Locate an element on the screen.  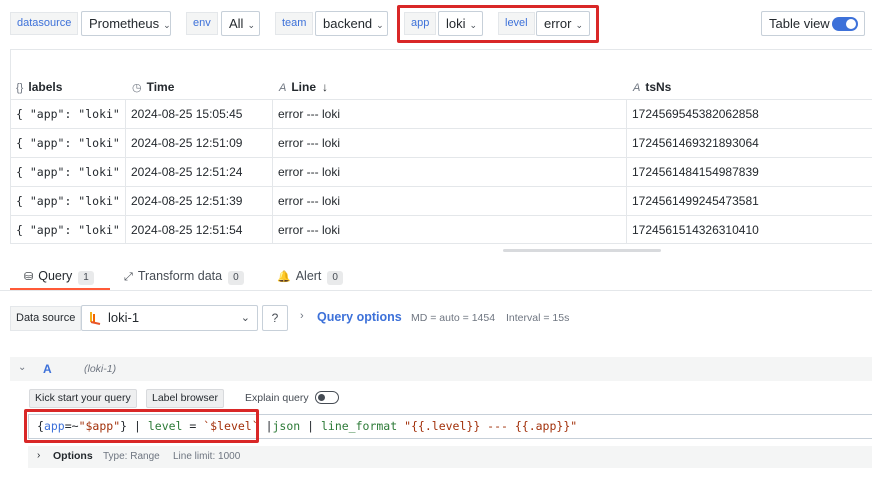
options-type: Type: Range is located at coordinates (131, 456).